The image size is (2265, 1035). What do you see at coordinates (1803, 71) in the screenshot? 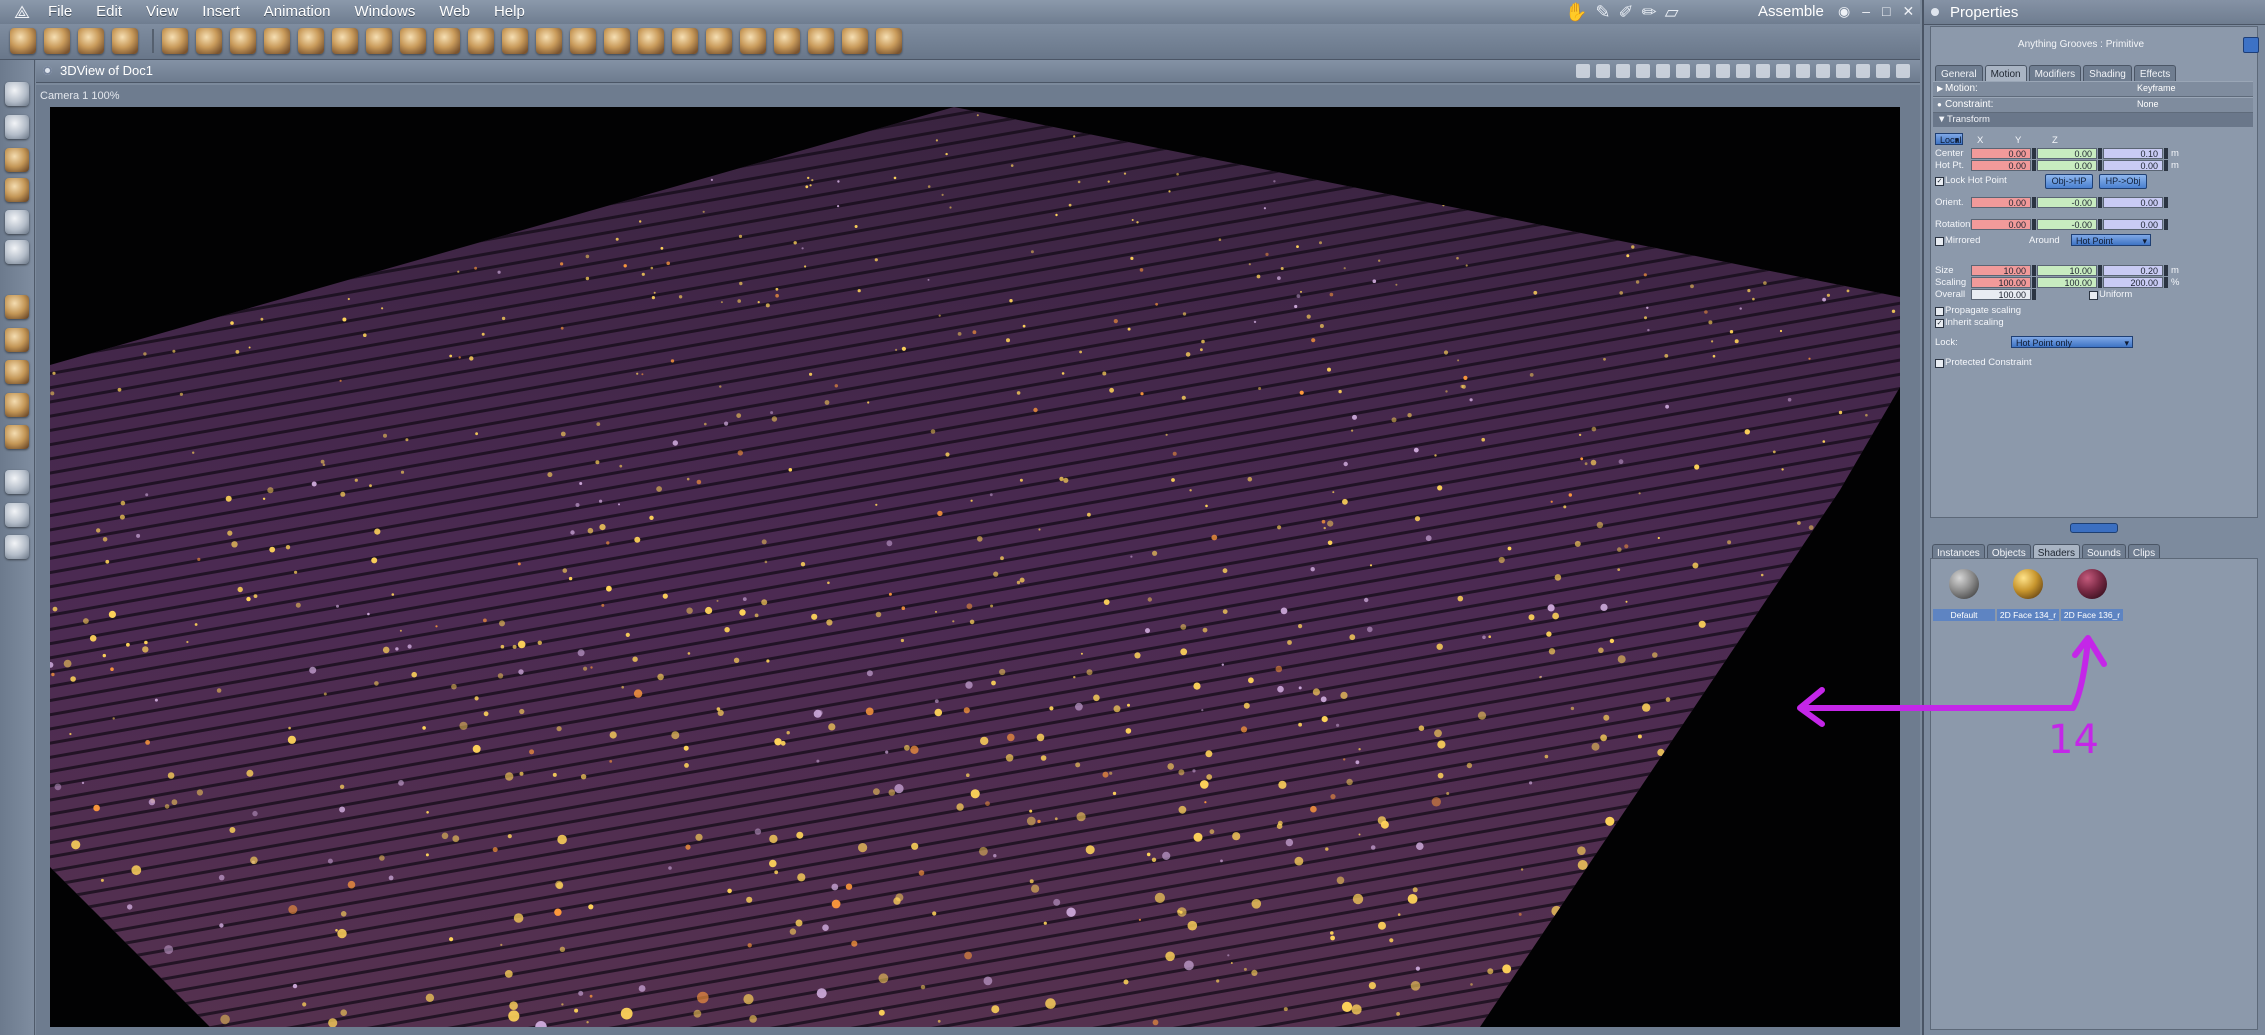
I see `light-icon` at bounding box center [1803, 71].